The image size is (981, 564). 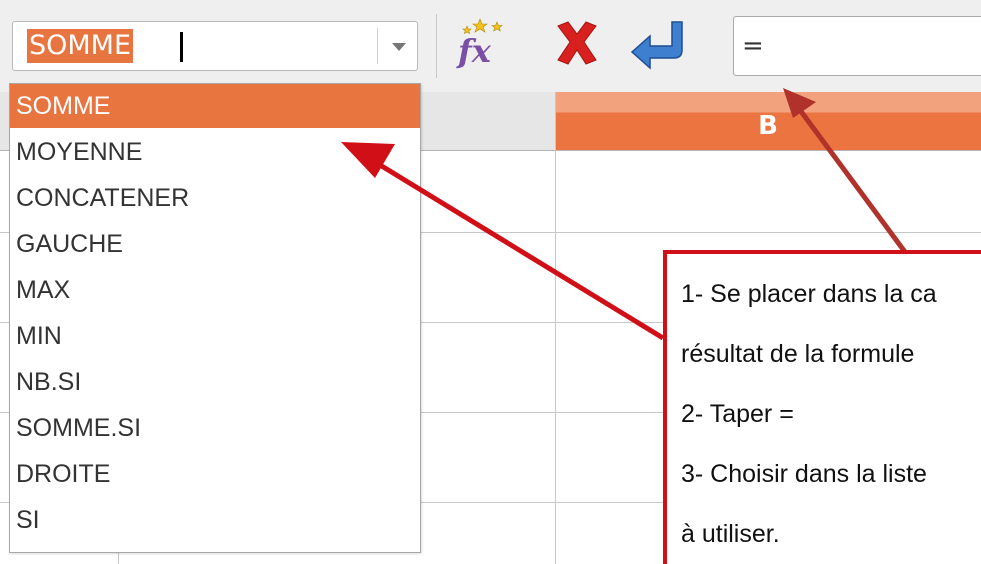 What do you see at coordinates (804, 474) in the screenshot?
I see `callout-line-4: 3- Choisir dans la liste` at bounding box center [804, 474].